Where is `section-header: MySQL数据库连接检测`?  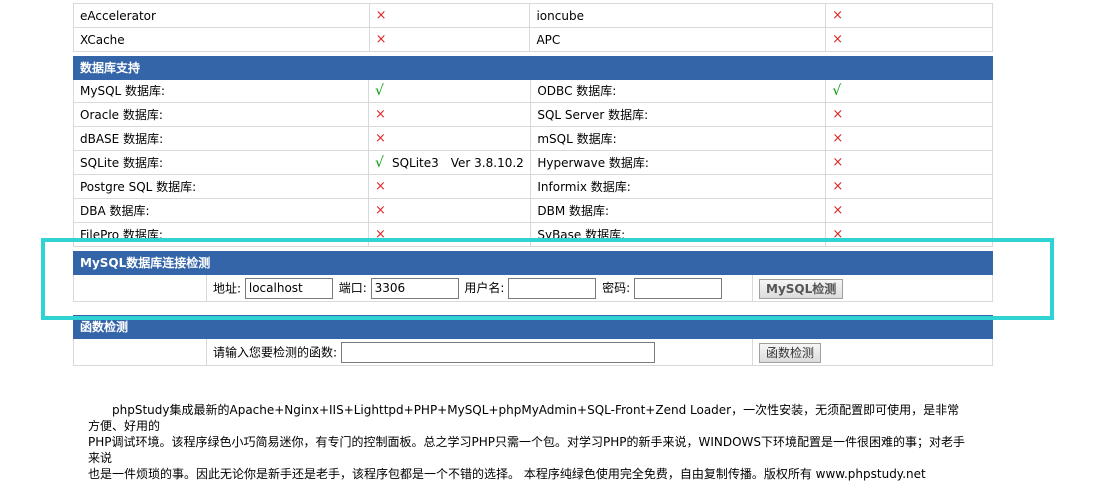 section-header: MySQL数据库连接检测 is located at coordinates (533, 263).